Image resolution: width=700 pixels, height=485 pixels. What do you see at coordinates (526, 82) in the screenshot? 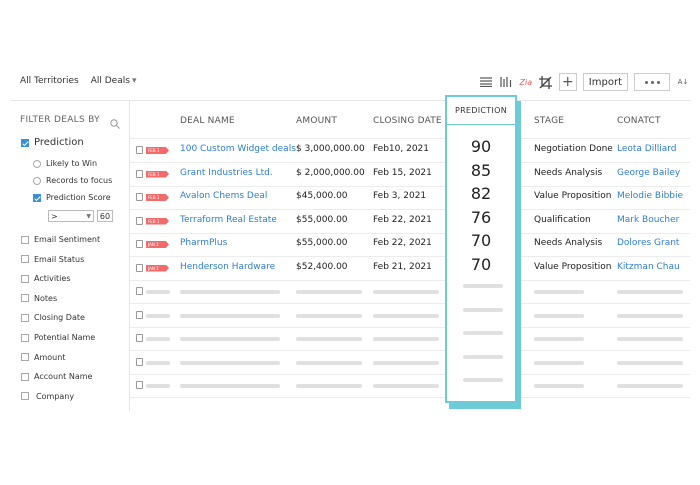
I see `ai-zia-icon: Zia` at bounding box center [526, 82].